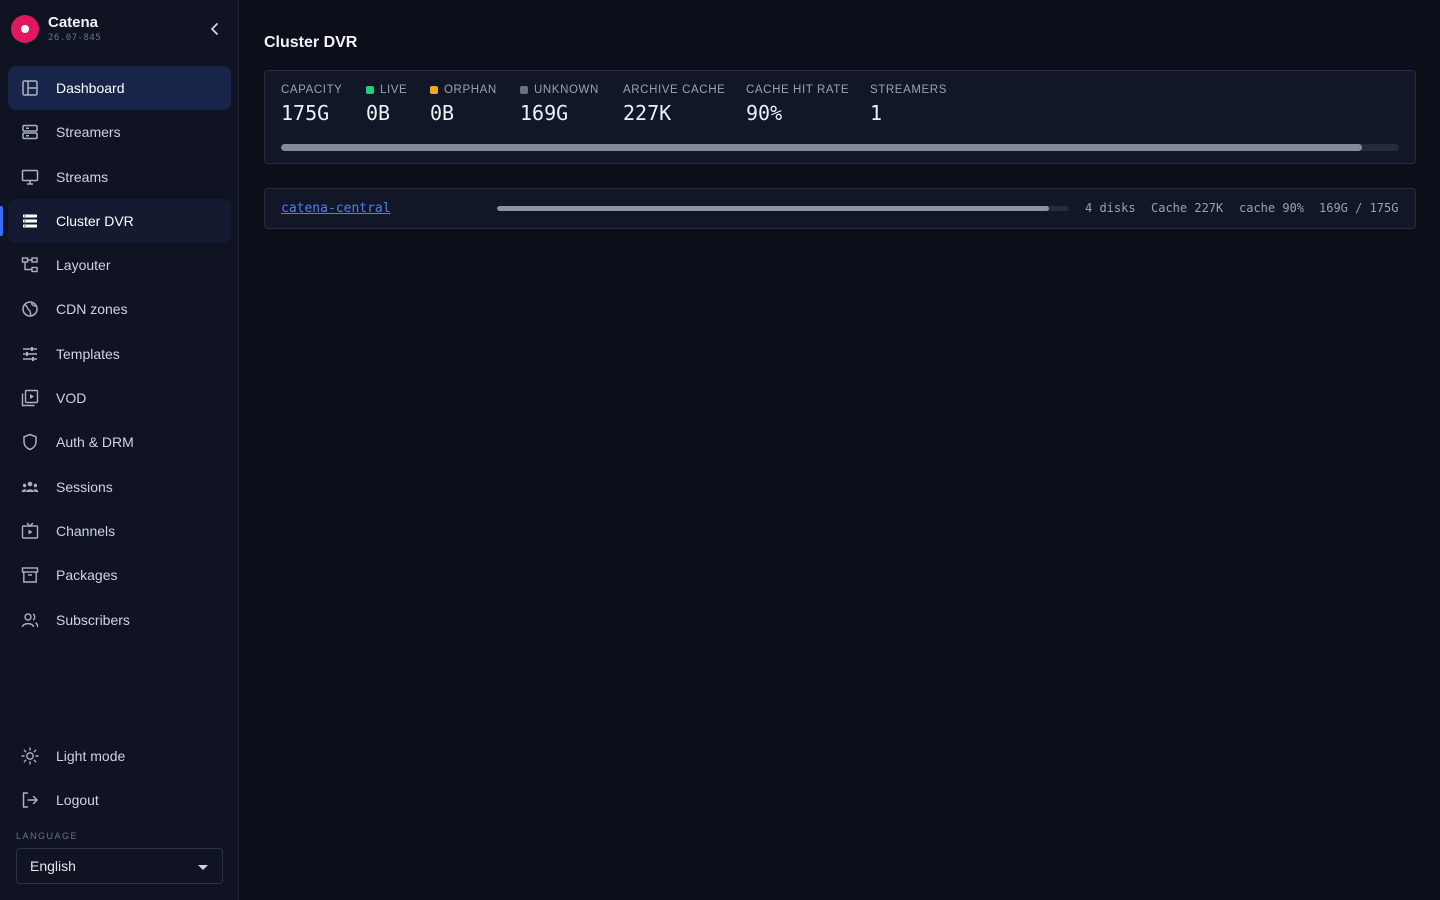  Describe the element at coordinates (82, 176) in the screenshot. I see `sidebar-item-label: Streams` at that location.